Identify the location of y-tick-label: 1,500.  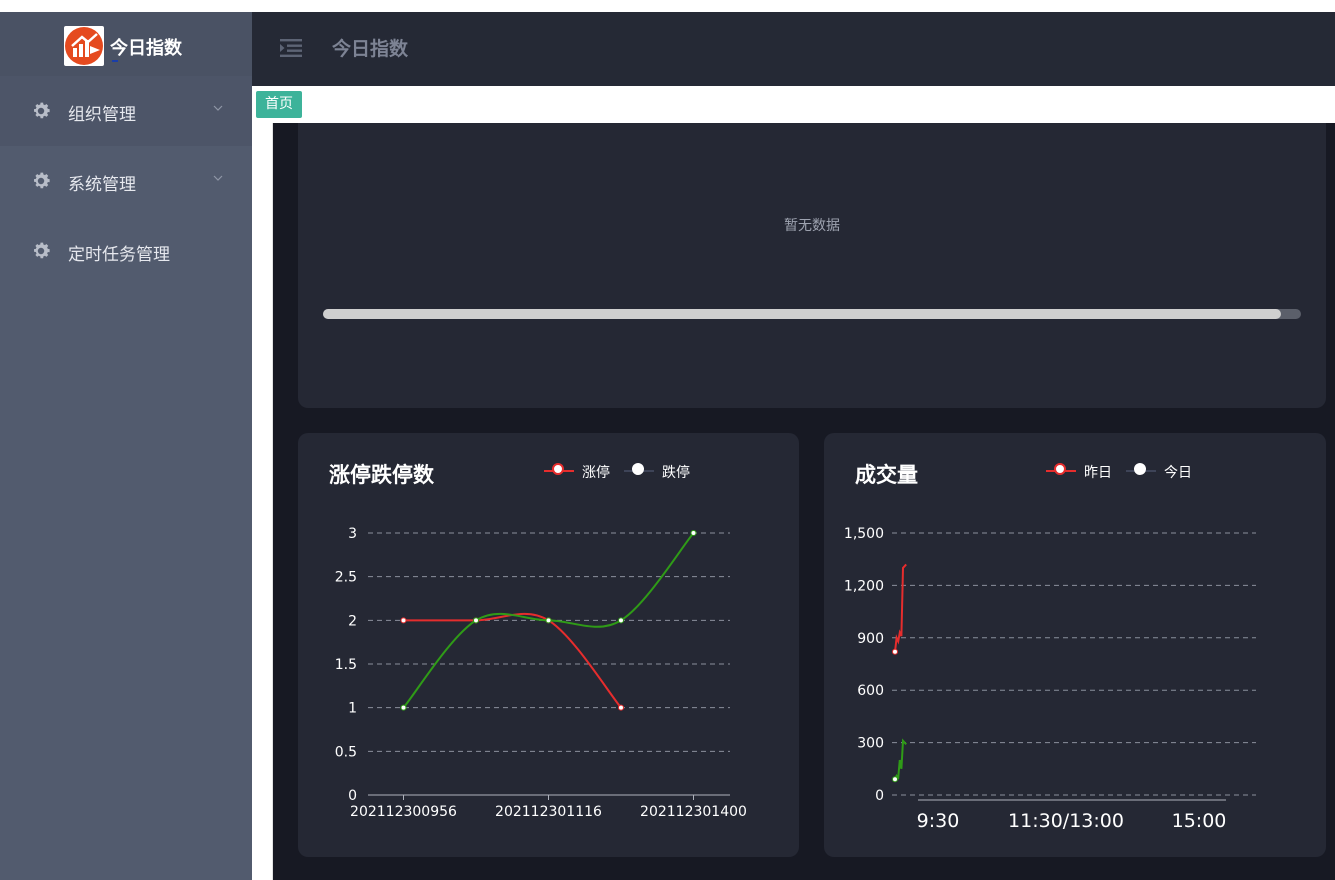
(864, 534).